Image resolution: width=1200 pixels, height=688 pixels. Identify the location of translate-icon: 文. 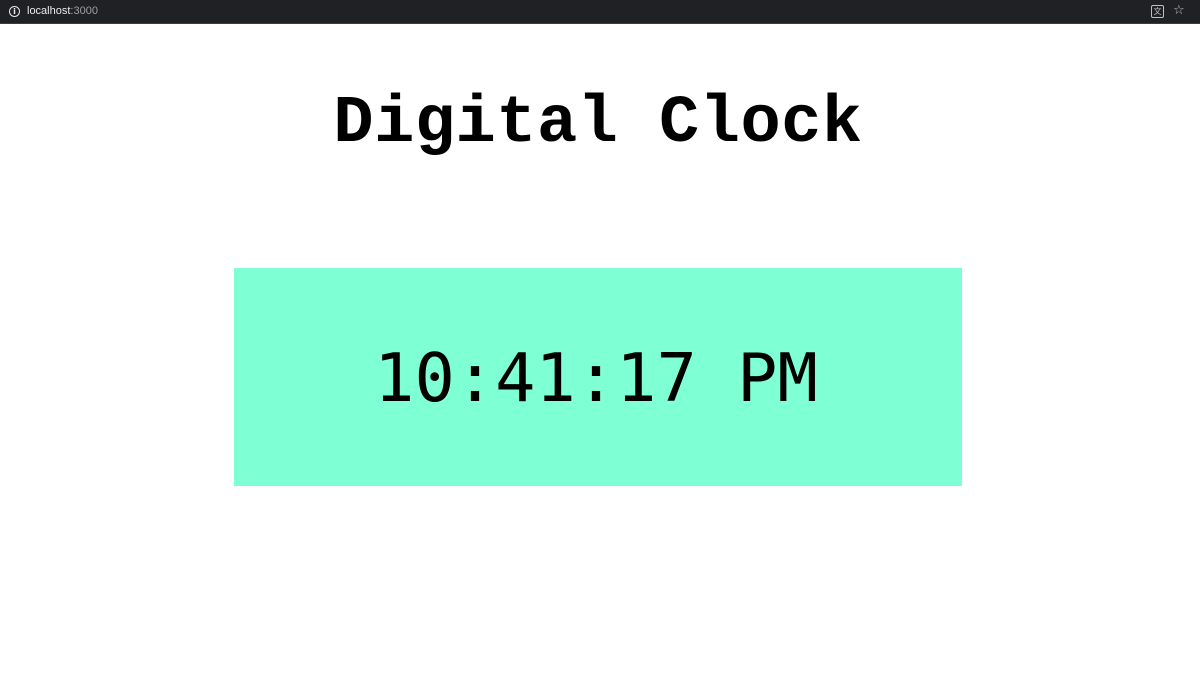
(1157, 11).